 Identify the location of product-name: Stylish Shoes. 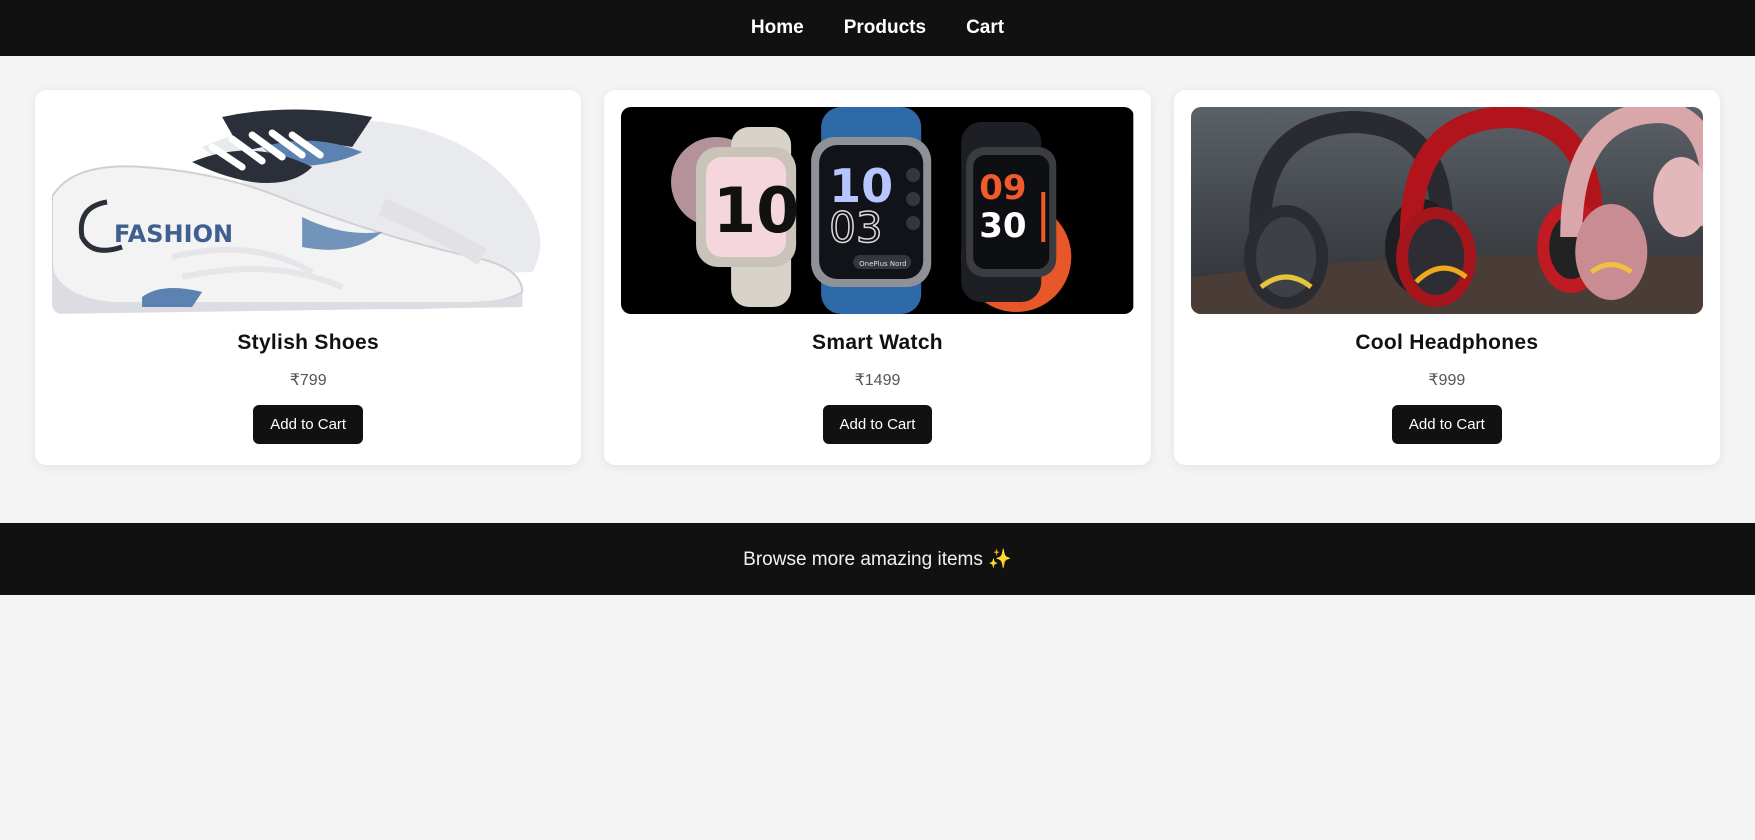
(308, 342).